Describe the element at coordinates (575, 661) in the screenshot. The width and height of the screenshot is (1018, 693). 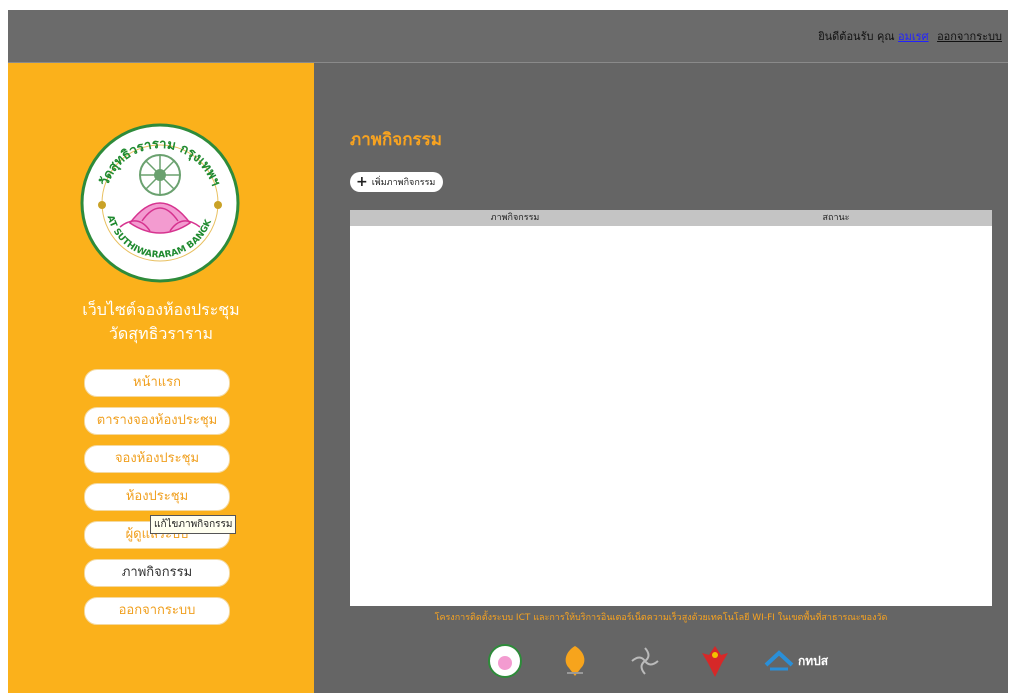
I see `bodhi-leaf-logo` at that location.